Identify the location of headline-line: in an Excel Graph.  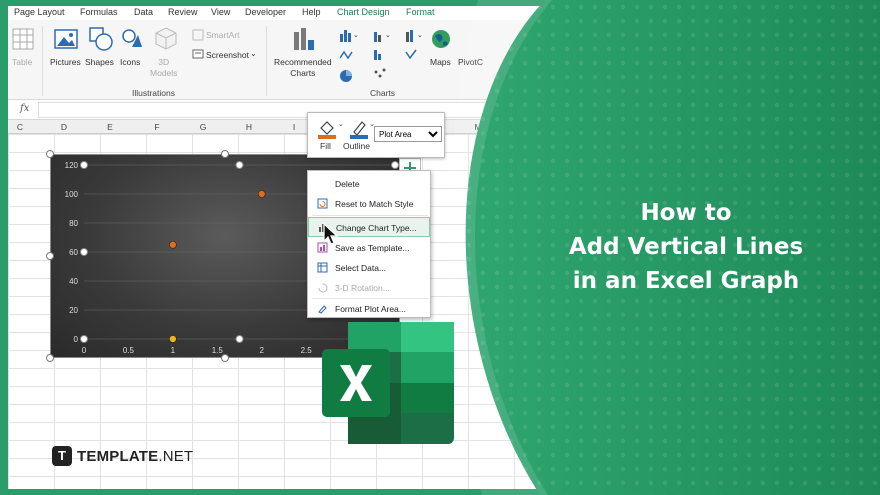
(686, 281).